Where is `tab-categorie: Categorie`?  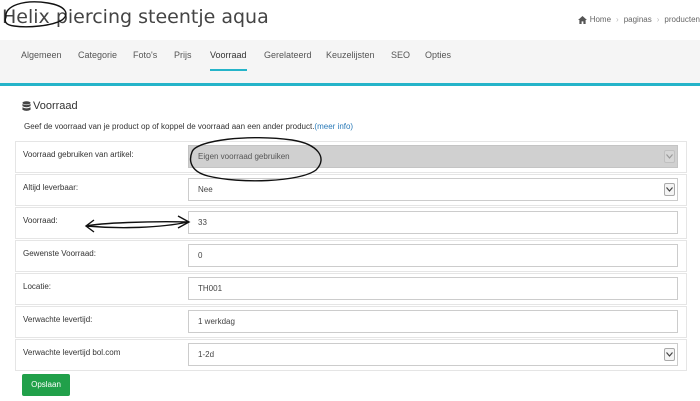
tab-categorie: Categorie is located at coordinates (97, 59).